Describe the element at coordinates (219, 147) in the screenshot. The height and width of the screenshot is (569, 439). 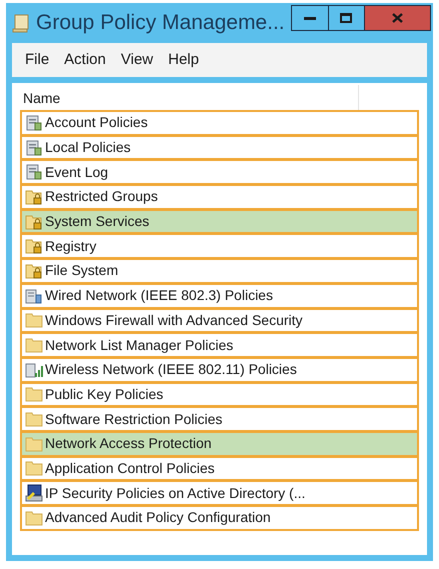
I see `list-row: Local Policies` at that location.